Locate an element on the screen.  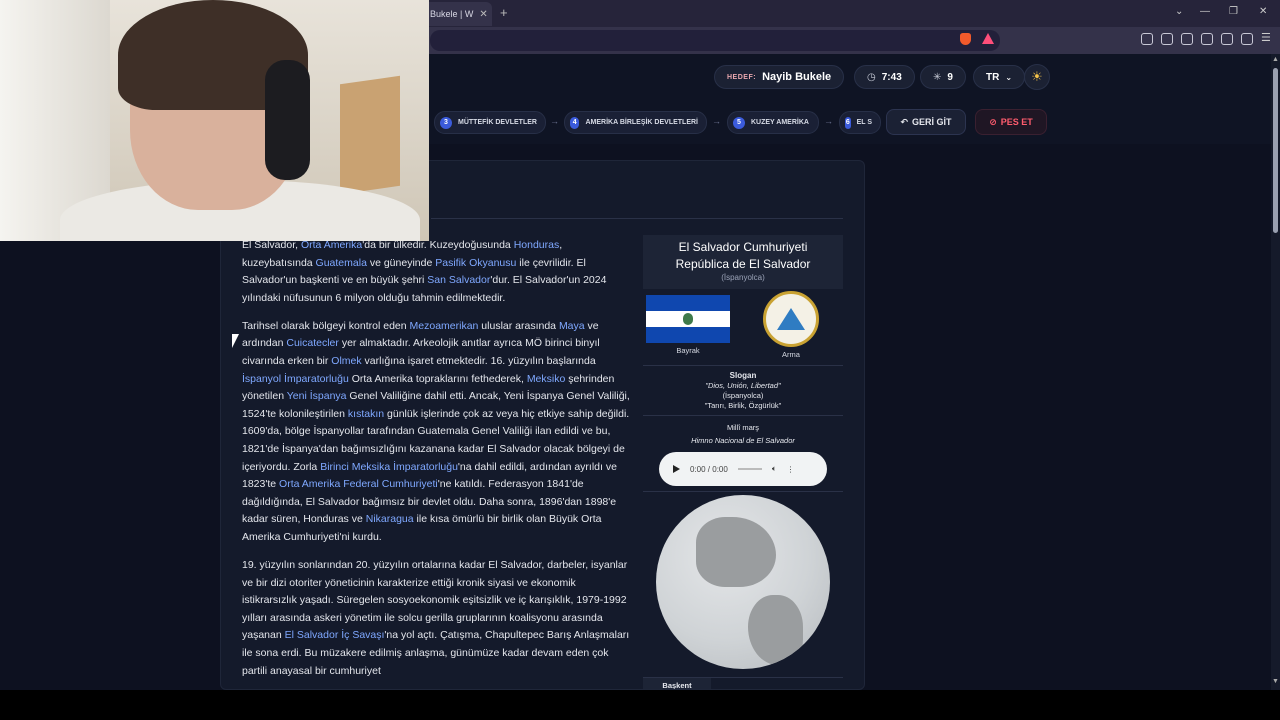
undo-icon: ↶ is located at coordinates (904, 121).